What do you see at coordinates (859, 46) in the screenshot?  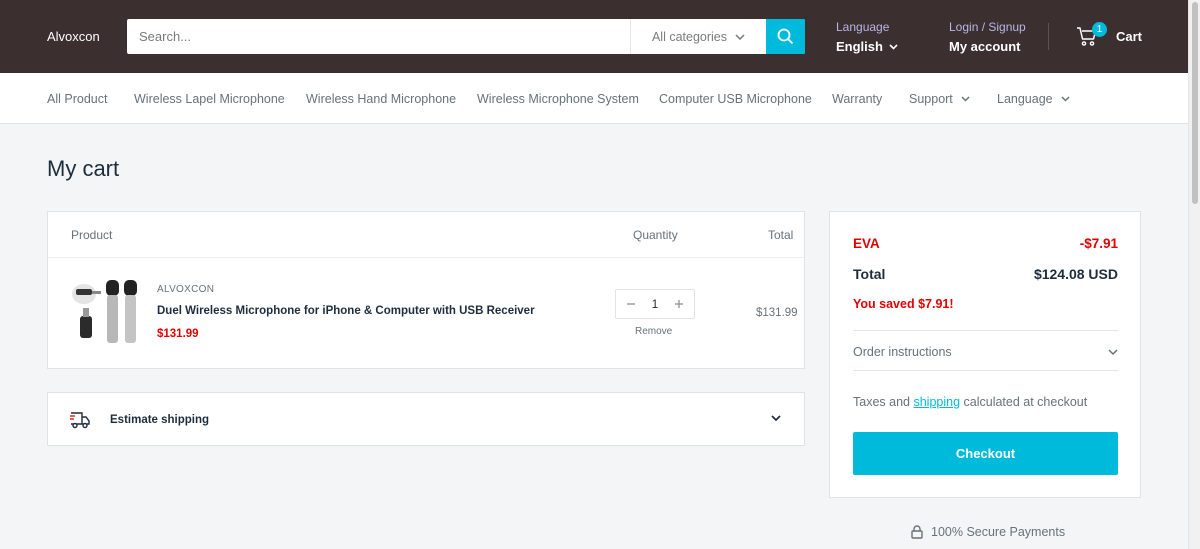 I see `language-value: English` at bounding box center [859, 46].